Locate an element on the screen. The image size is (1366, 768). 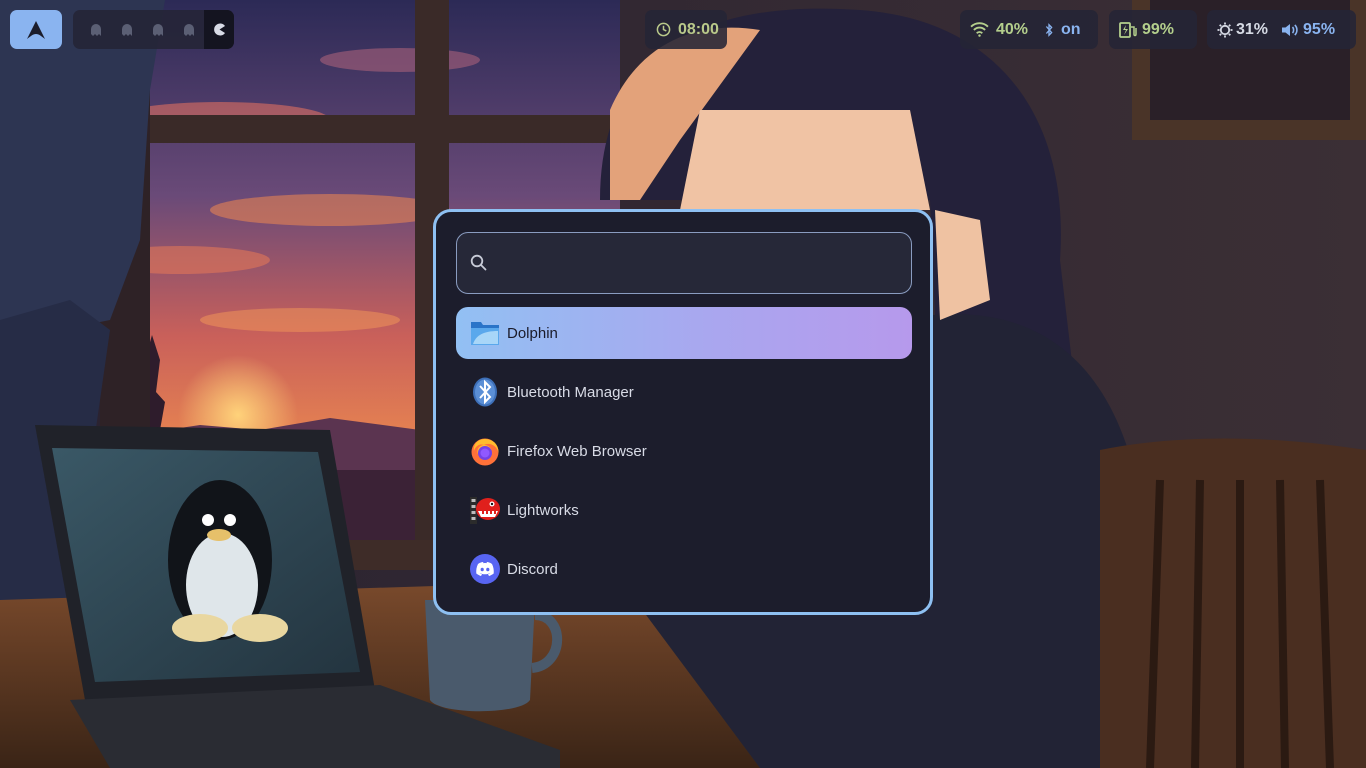
app-item-firefox: Firefox Web Browser is located at coordinates (684, 451).